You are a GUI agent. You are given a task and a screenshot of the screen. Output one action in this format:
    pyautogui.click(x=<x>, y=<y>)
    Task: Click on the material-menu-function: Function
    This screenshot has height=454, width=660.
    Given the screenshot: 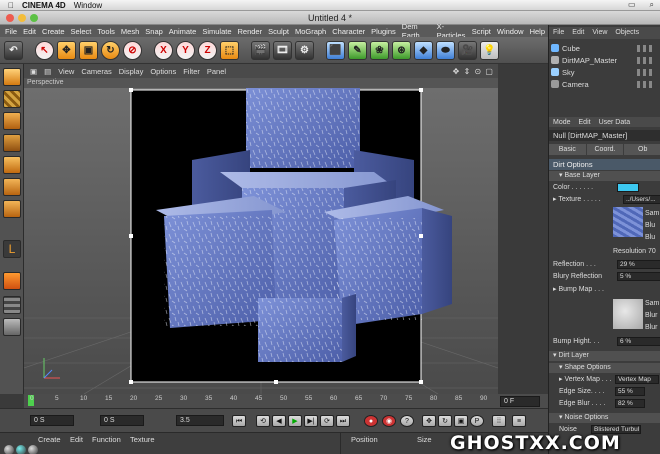 What is the action you would take?
    pyautogui.click(x=106, y=439)
    